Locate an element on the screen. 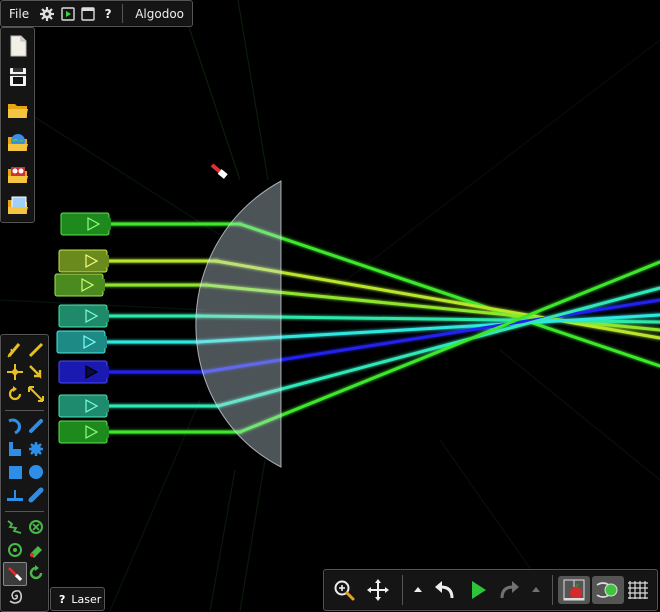 The image size is (660, 612). play-scene-button is located at coordinates (67, 13).